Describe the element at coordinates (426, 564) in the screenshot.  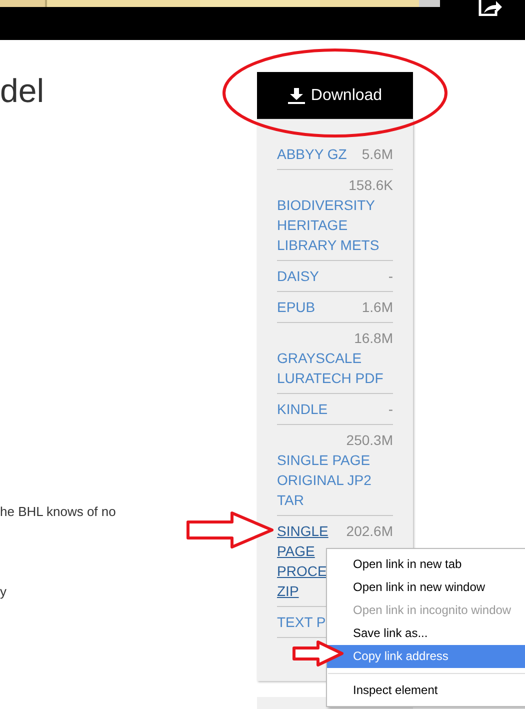
I see `menu-item: Open link in new tab` at that location.